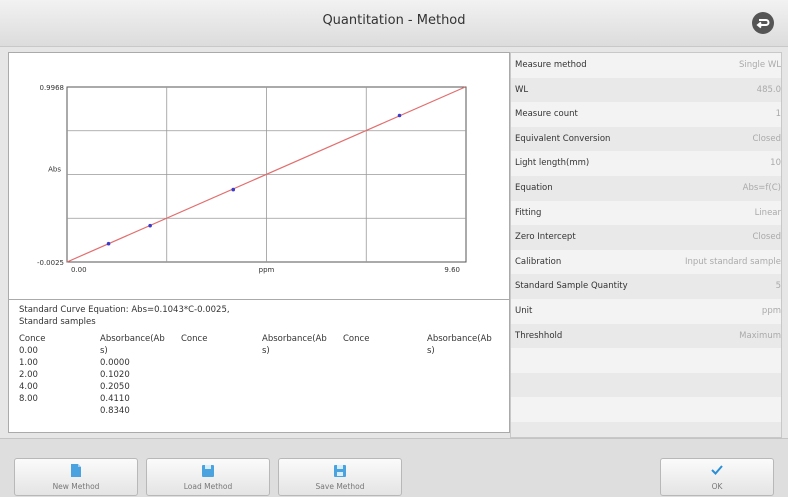 The height and width of the screenshot is (497, 788). Describe the element at coordinates (32, 369) in the screenshot. I see `standard-col-1: Conce 0.00 1.00 2.00 4.00 8.00` at that location.